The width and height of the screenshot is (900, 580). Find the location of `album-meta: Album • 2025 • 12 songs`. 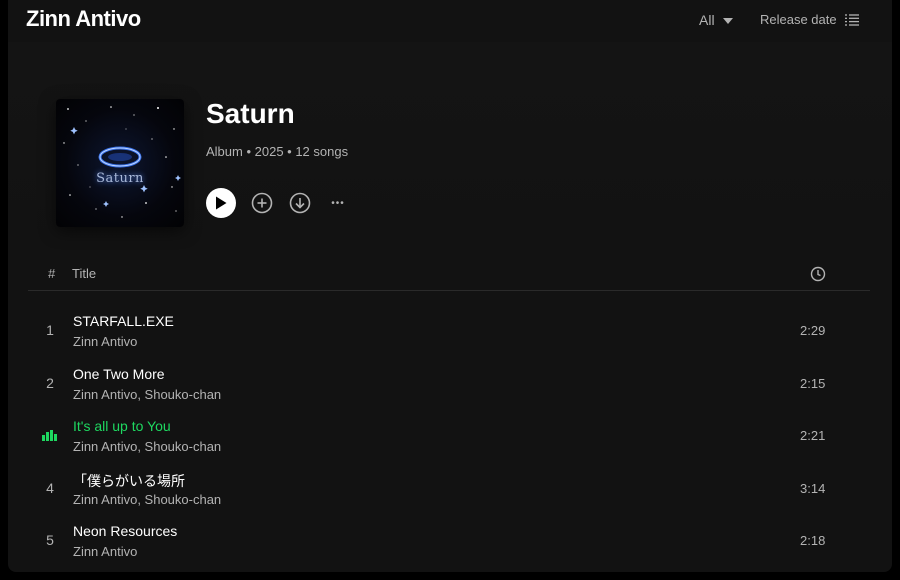

album-meta: Album • 2025 • 12 songs is located at coordinates (277, 151).